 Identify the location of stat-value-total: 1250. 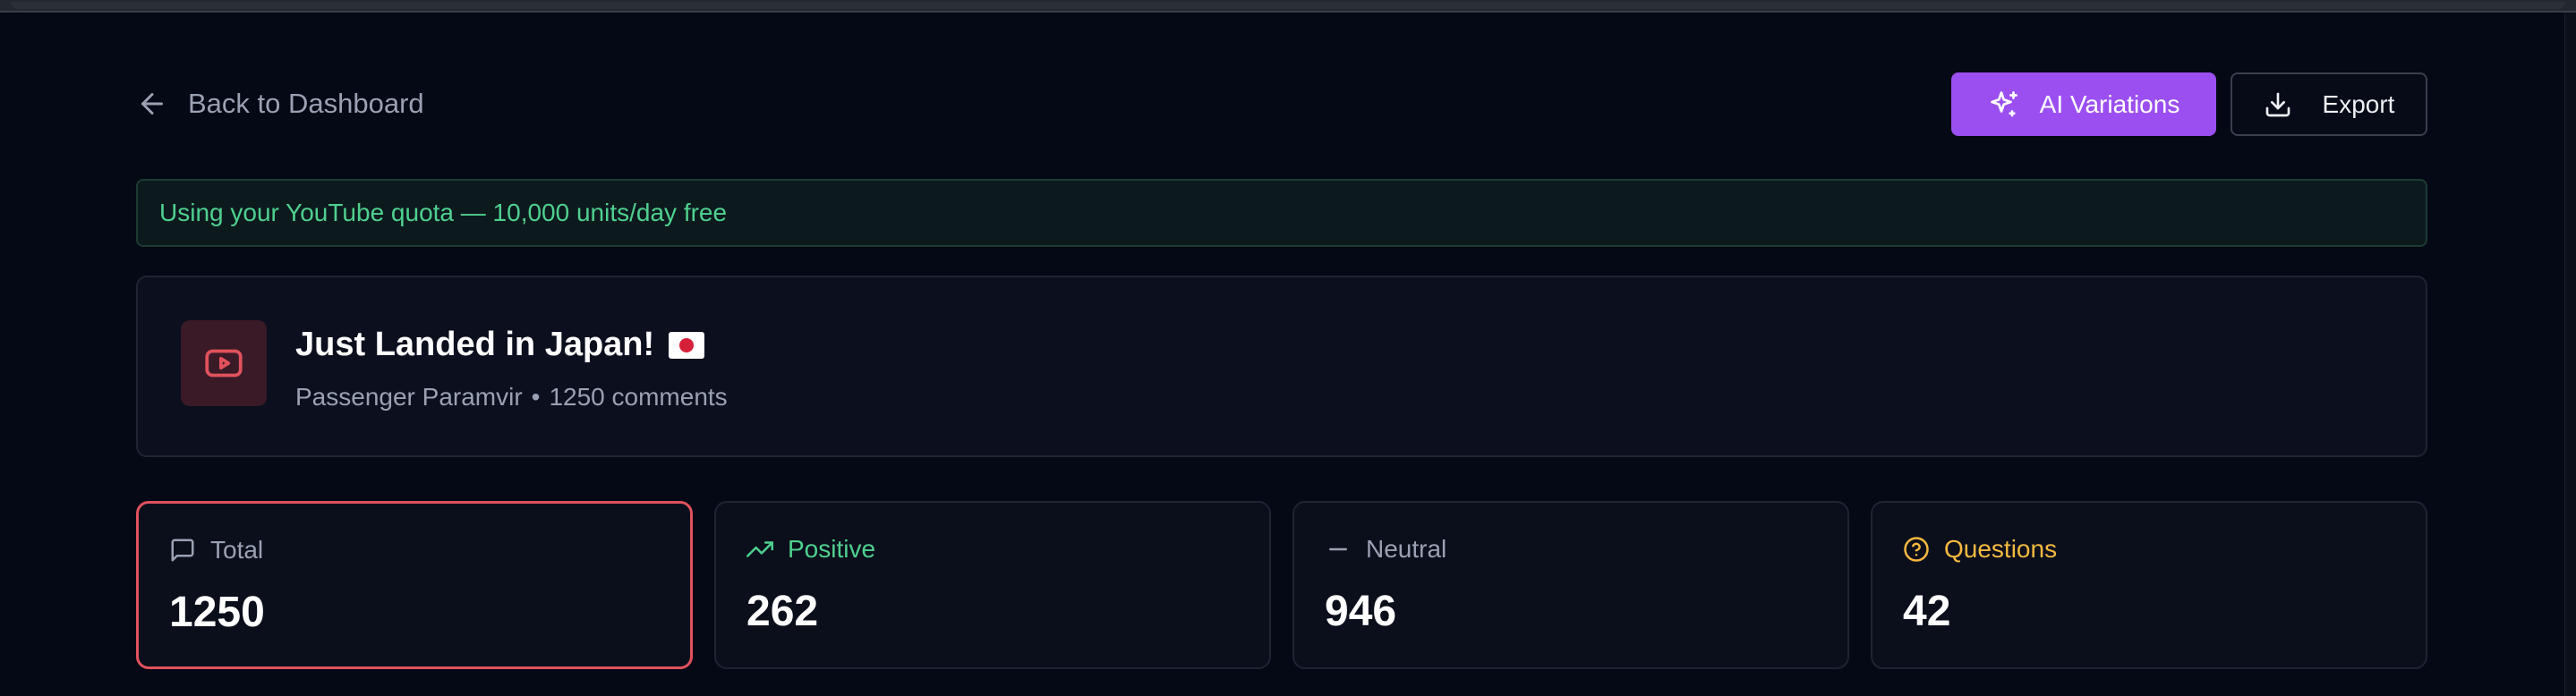
(217, 612).